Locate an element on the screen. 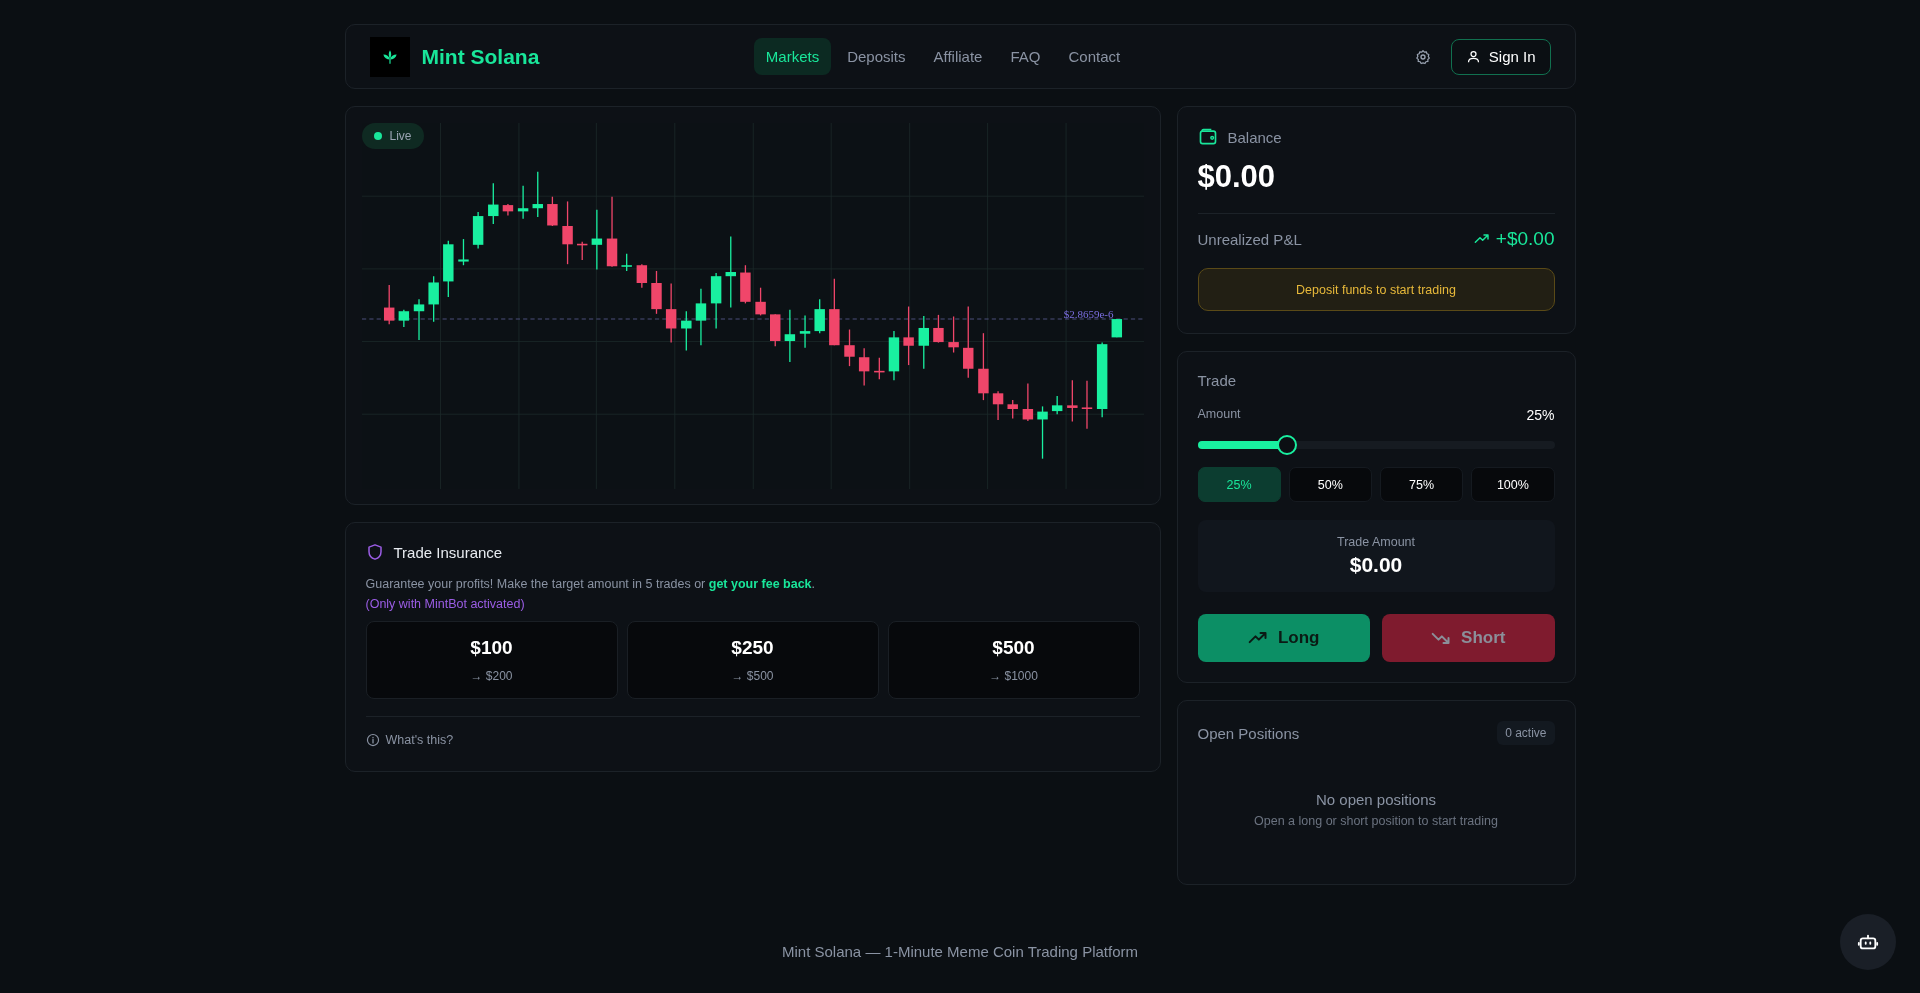 Image resolution: width=1920 pixels, height=993 pixels. pnl-label: Unrealized P&L is located at coordinates (1249, 239).